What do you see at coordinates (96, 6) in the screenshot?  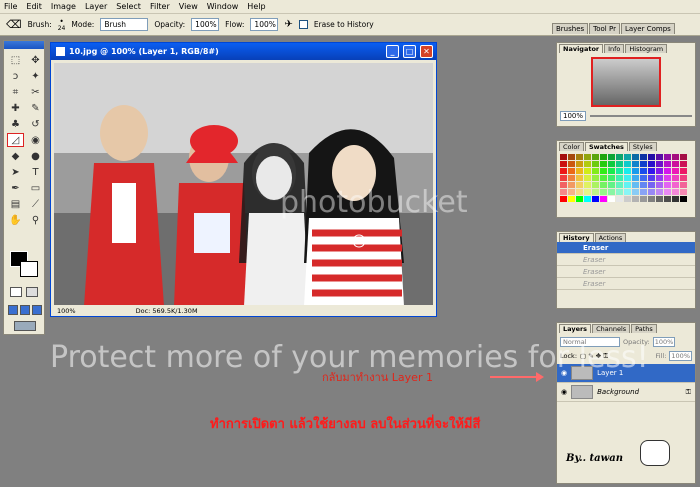 I see `menu-layer: Layer` at bounding box center [96, 6].